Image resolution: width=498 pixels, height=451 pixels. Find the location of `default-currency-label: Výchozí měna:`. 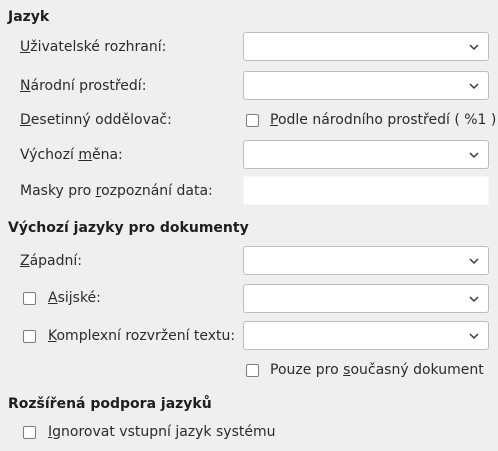

default-currency-label: Výchozí měna: is located at coordinates (71, 155).